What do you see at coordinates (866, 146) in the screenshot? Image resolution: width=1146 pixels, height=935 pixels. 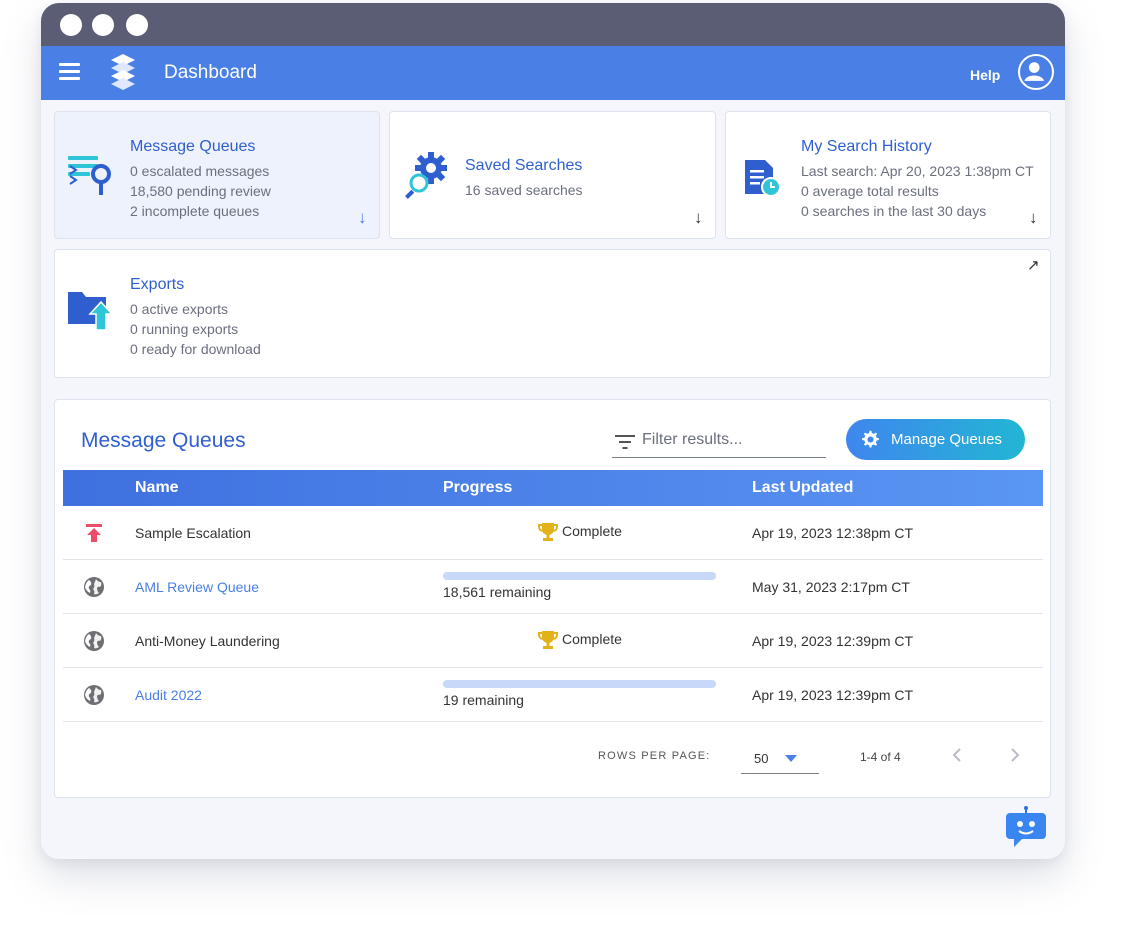 I see `card-title: My Search History` at bounding box center [866, 146].